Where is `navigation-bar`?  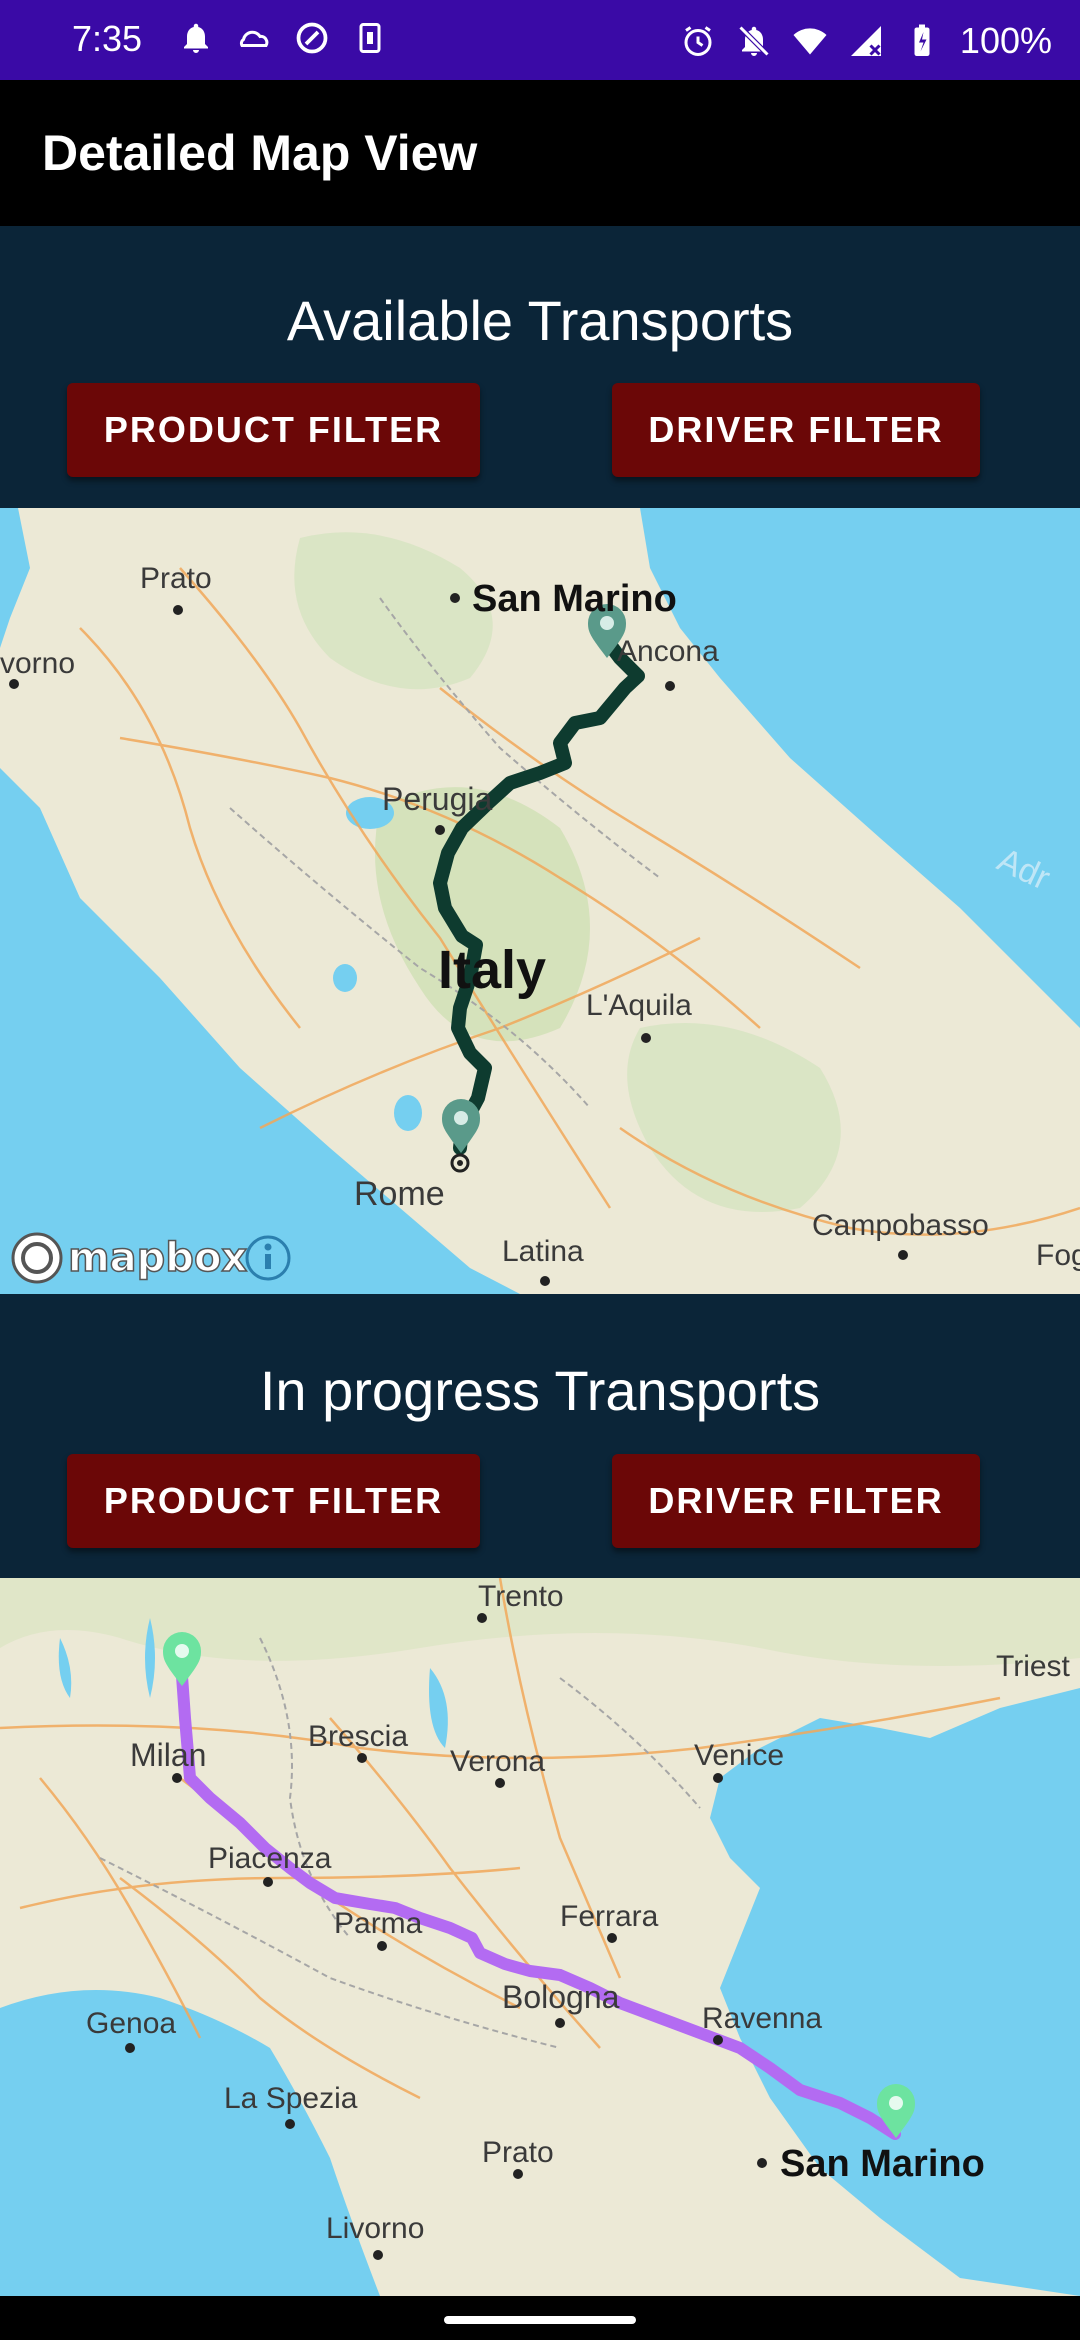 navigation-bar is located at coordinates (540, 2318).